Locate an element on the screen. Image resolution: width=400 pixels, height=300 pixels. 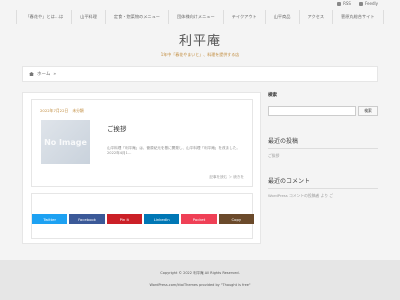
breadcrumb-home: ホーム is located at coordinates (43, 74).